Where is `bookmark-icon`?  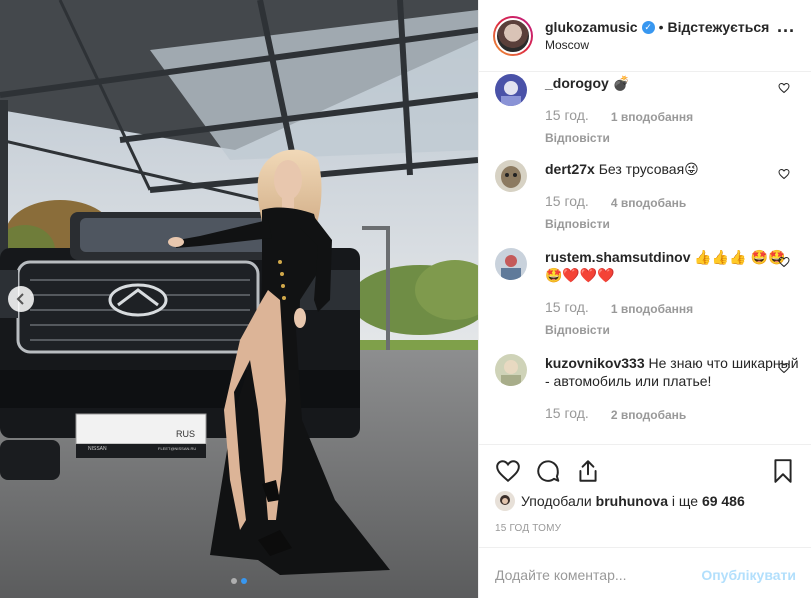 bookmark-icon is located at coordinates (783, 471).